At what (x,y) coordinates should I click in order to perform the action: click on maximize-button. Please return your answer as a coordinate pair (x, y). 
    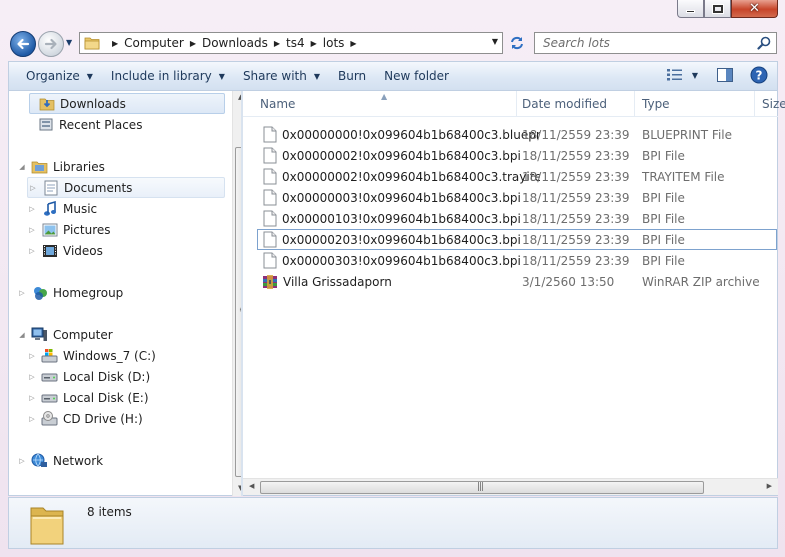
    Looking at the image, I should click on (717, 9).